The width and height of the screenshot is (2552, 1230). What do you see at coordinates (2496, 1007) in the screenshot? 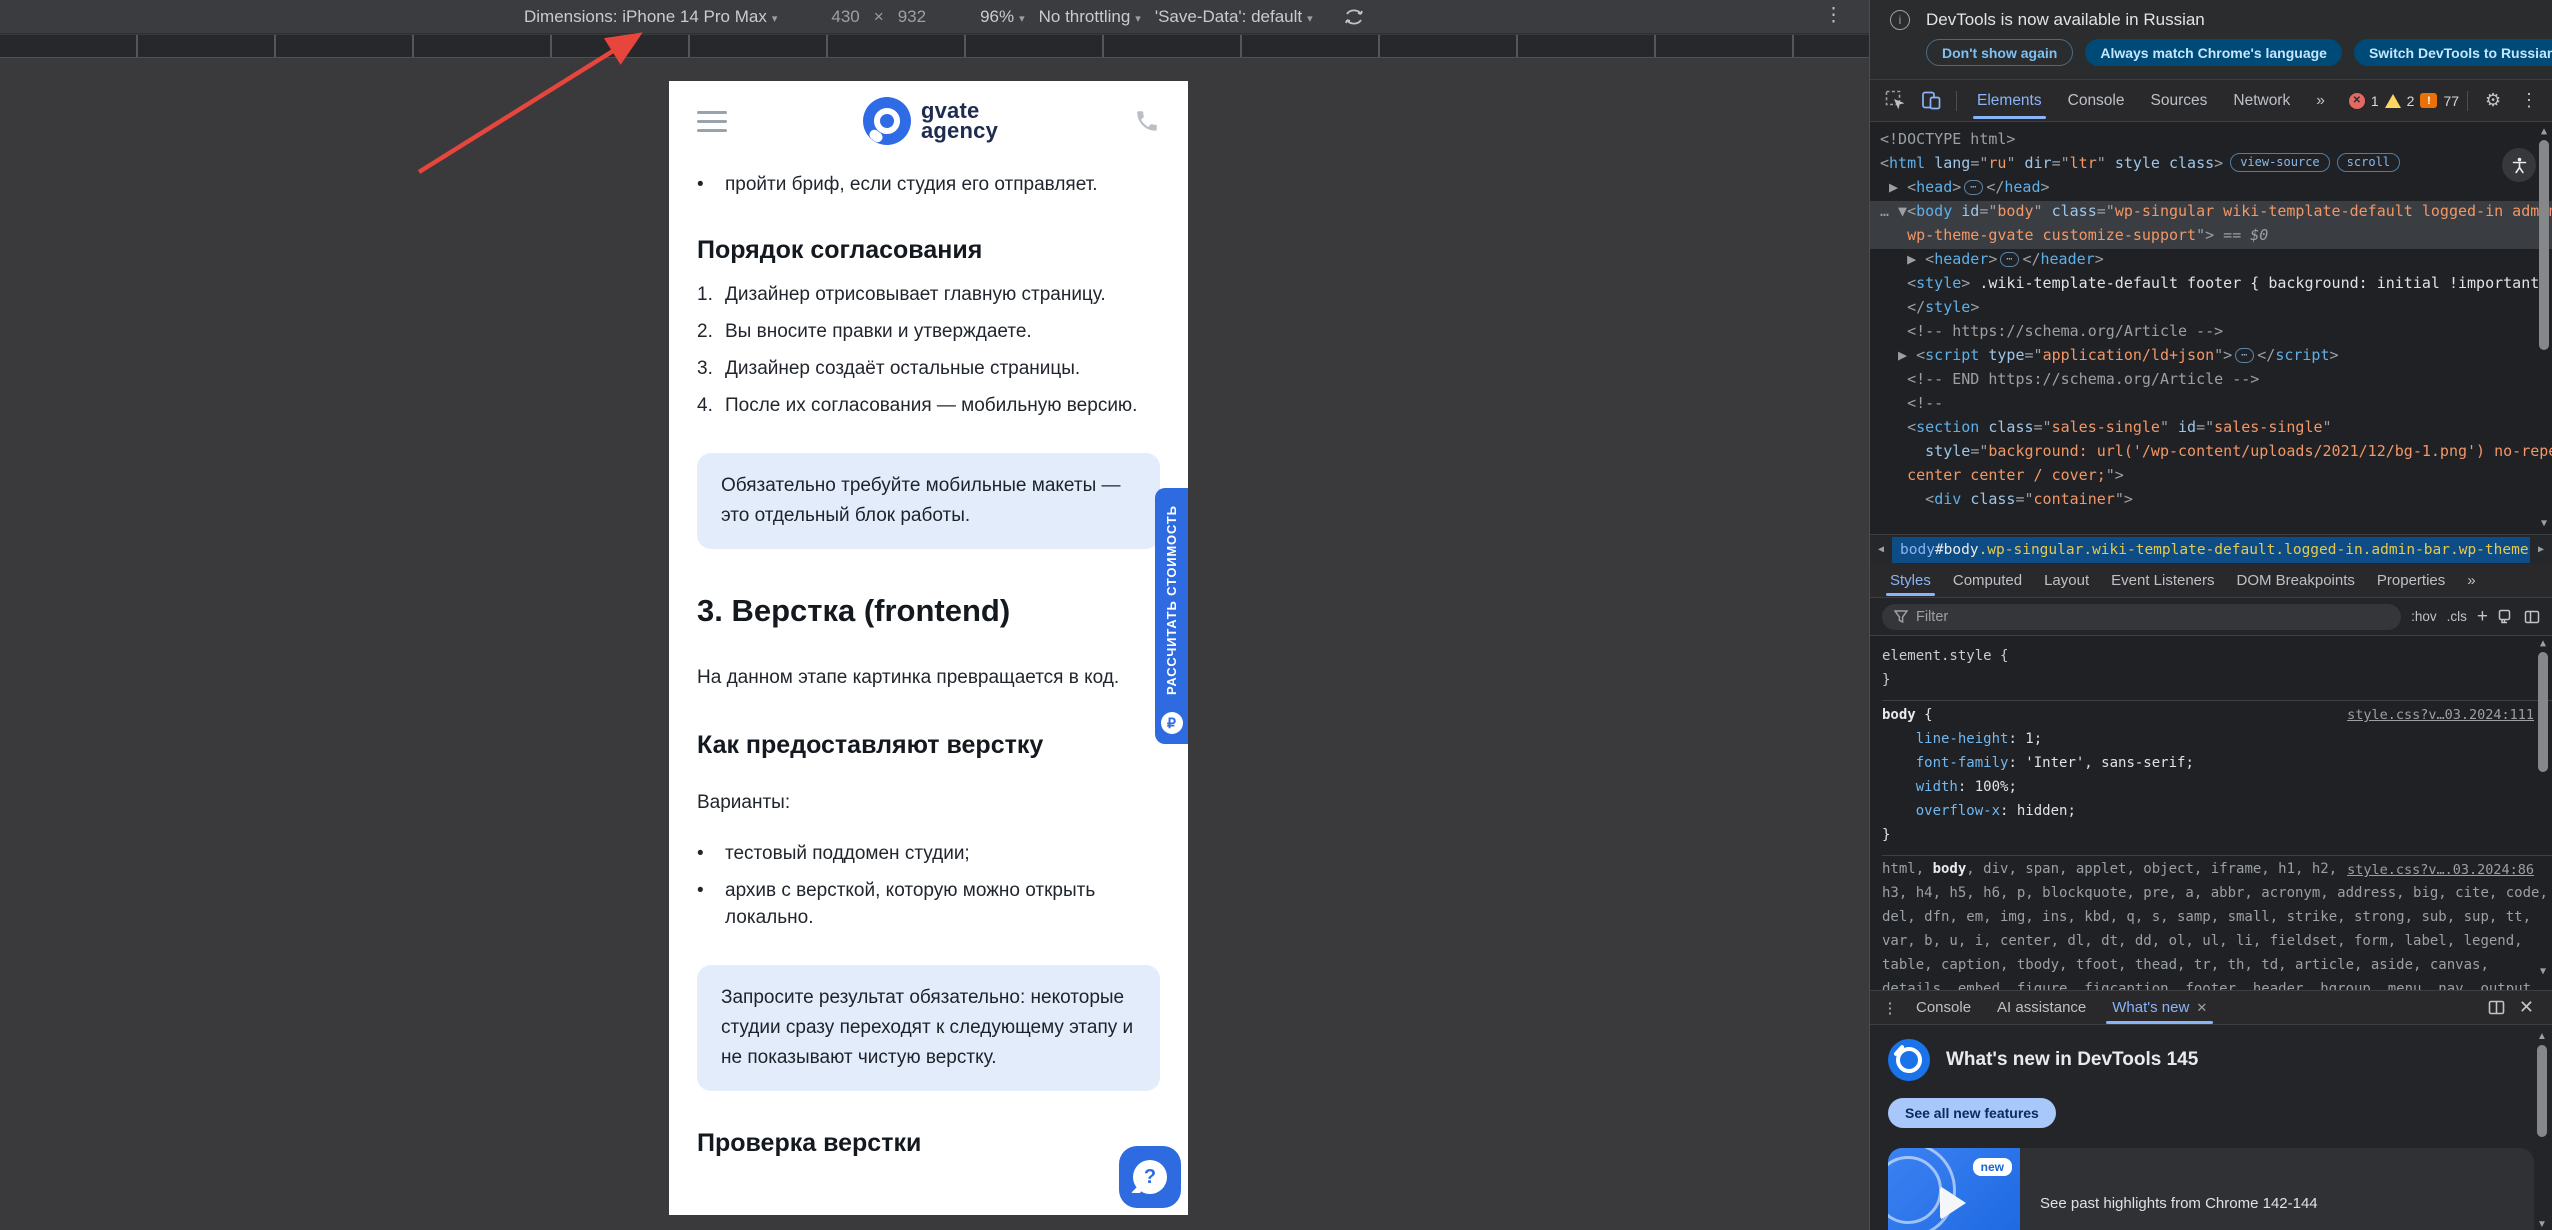
I see `split-panel-icon` at bounding box center [2496, 1007].